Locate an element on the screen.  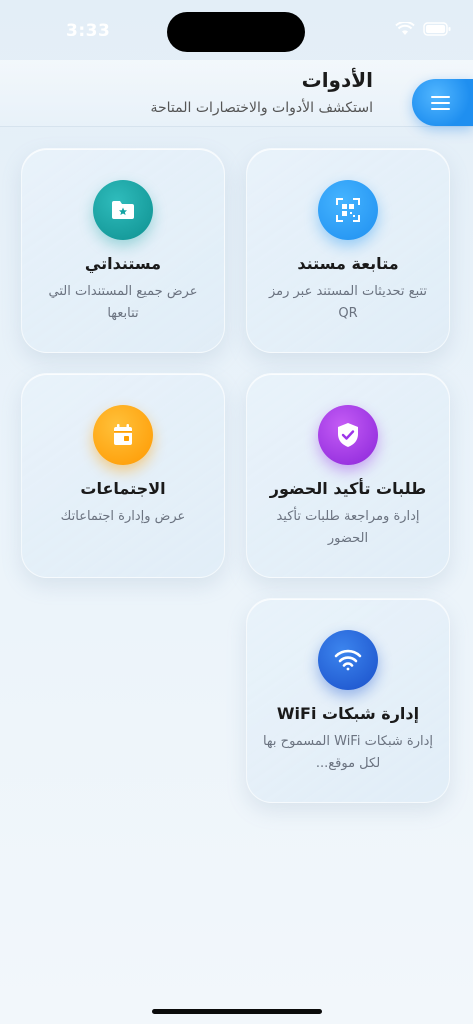
battery-icon is located at coordinates (437, 29).